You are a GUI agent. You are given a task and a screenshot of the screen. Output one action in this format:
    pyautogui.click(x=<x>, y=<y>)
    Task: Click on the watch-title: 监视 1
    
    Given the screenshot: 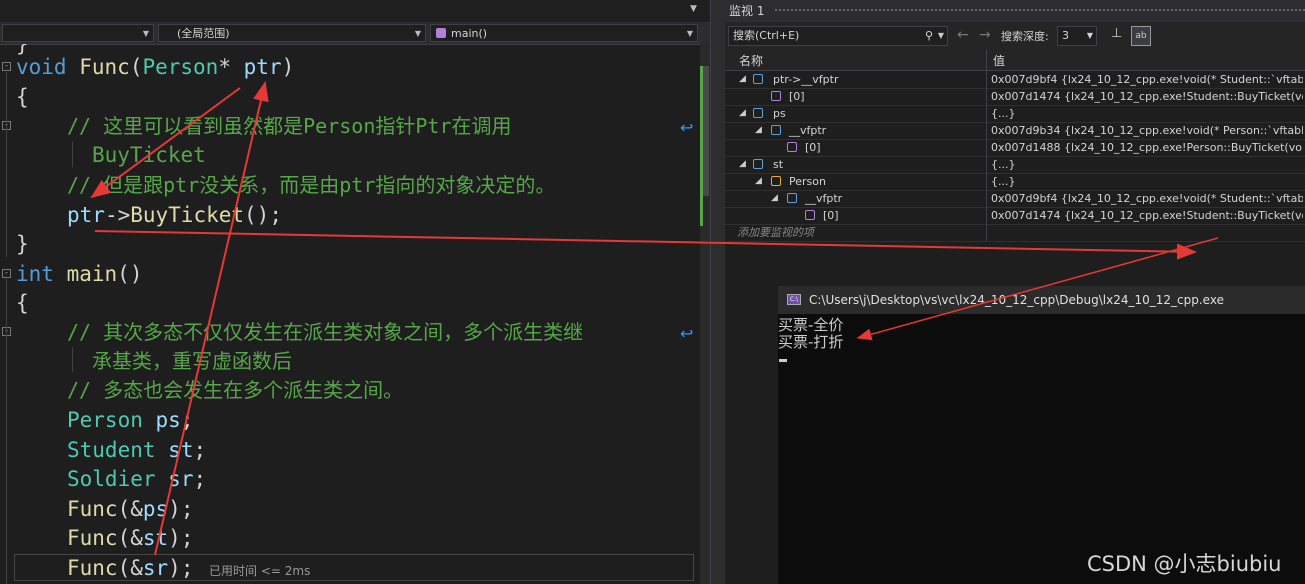 What is the action you would take?
    pyautogui.click(x=747, y=11)
    